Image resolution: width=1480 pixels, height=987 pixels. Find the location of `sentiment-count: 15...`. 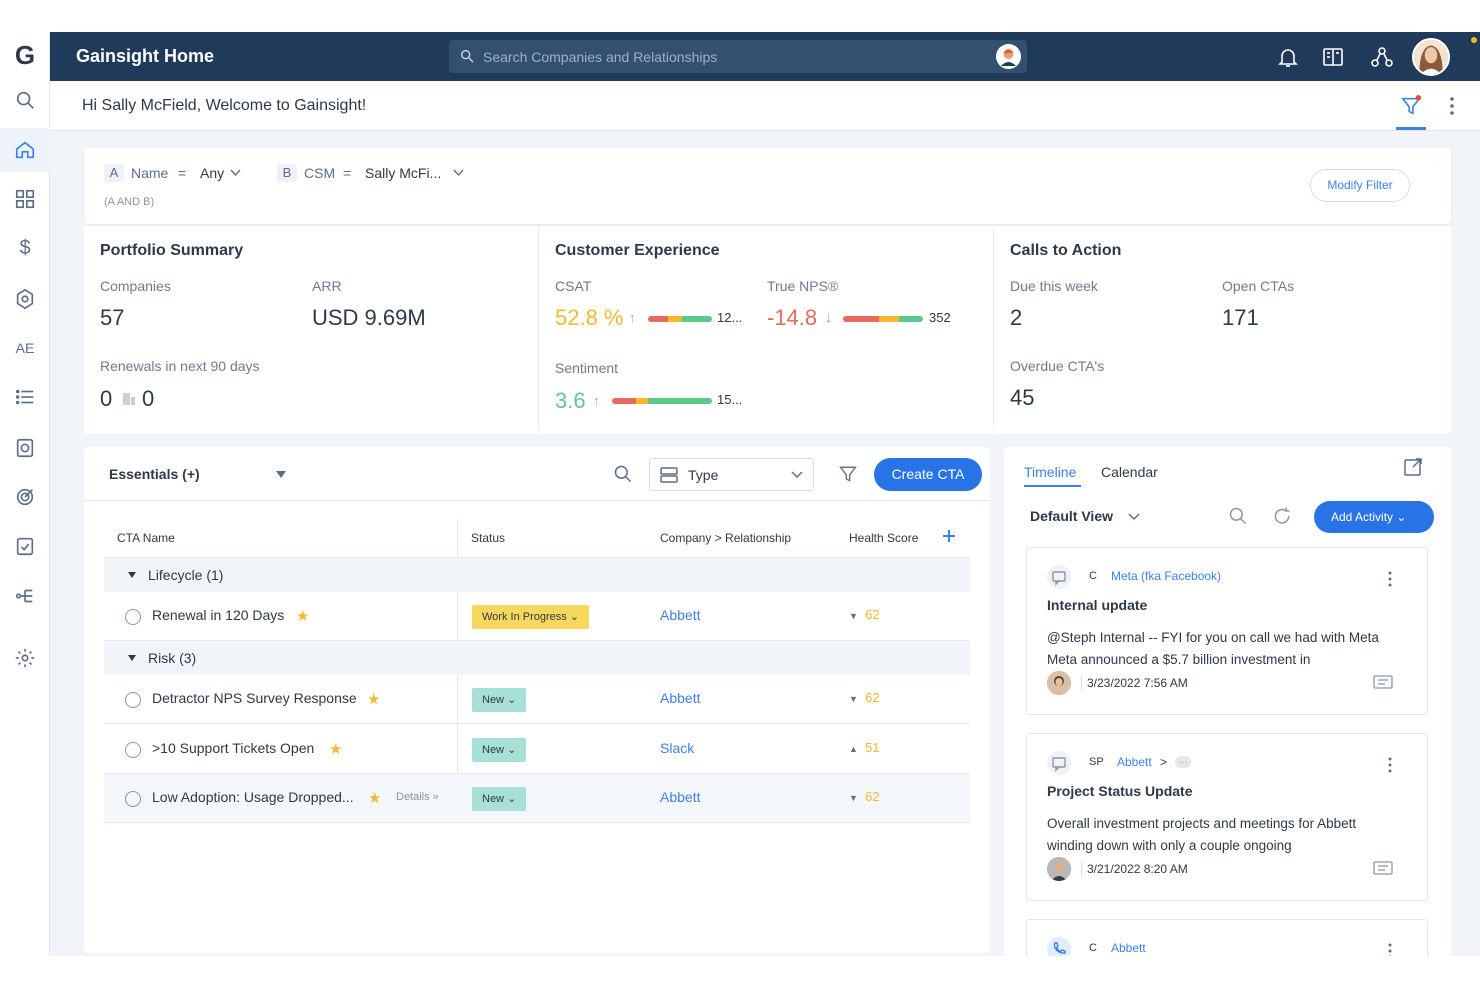

sentiment-count: 15... is located at coordinates (730, 399).